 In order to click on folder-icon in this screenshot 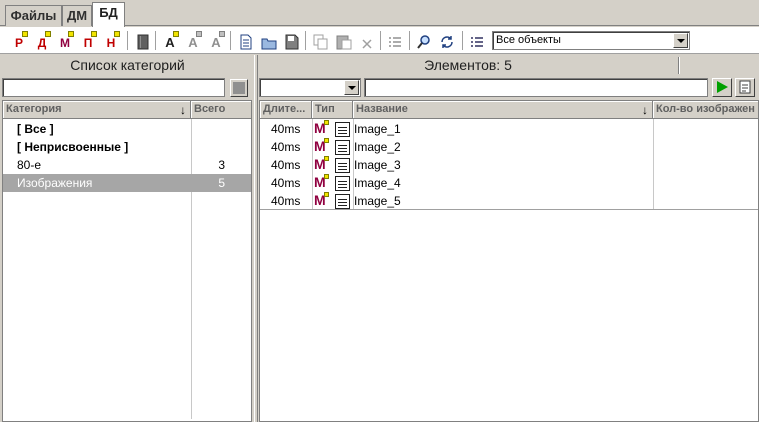, I will do `click(269, 40)`.